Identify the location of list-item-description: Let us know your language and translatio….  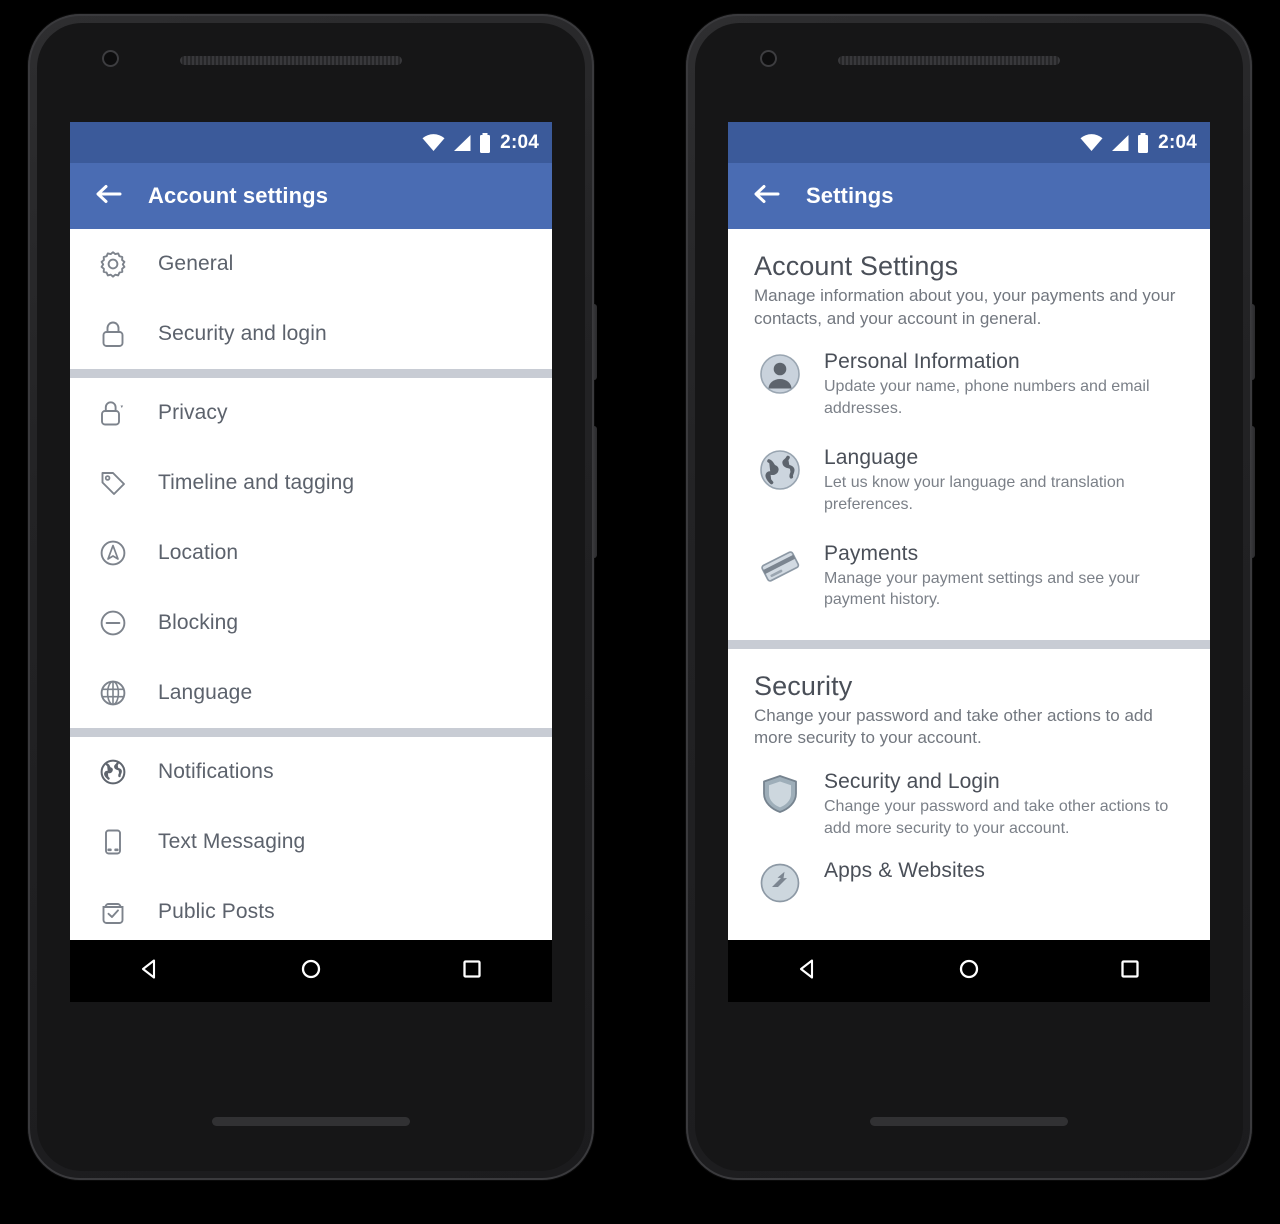
(974, 493).